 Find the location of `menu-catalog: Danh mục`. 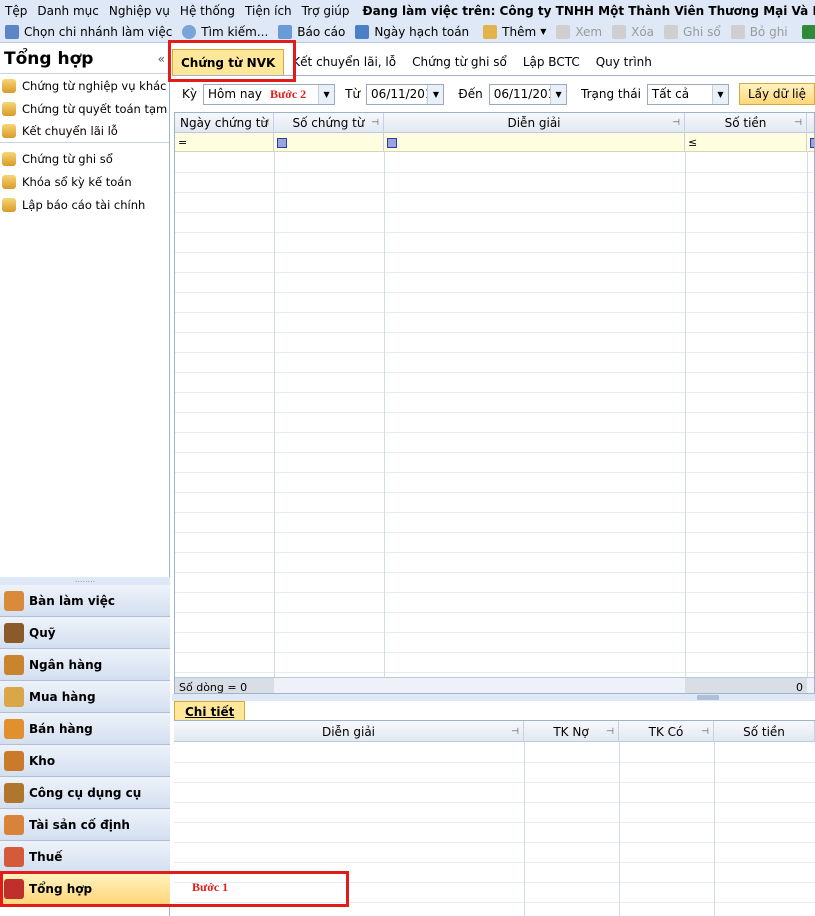

menu-catalog: Danh mục is located at coordinates (68, 11).